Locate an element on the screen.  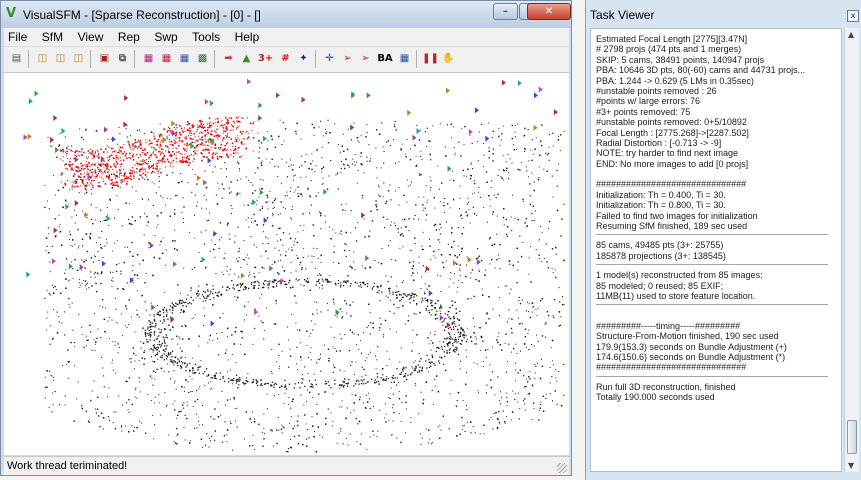
log-line: Radial Distortion : [-0.713 -> -9] is located at coordinates (659, 142).